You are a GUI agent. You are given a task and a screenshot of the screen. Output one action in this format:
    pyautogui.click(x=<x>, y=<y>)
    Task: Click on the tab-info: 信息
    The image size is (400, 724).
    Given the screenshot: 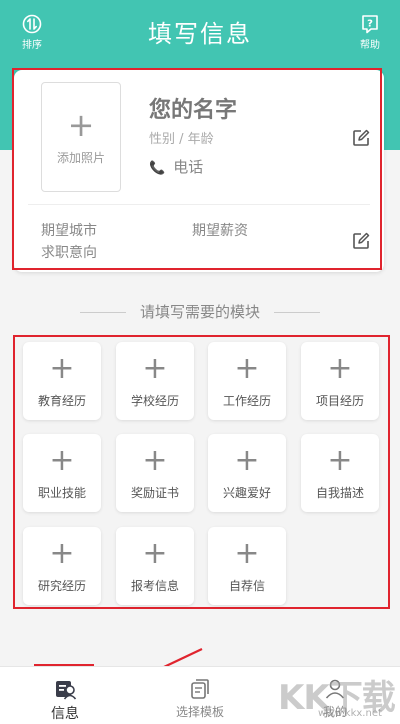 What is the action you would take?
    pyautogui.click(x=65, y=698)
    